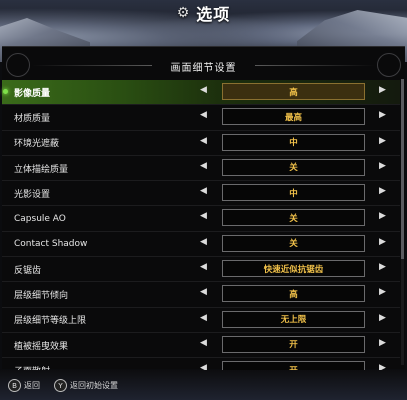  What do you see at coordinates (293, 117) in the screenshot?
I see `setting-value: 最高` at bounding box center [293, 117].